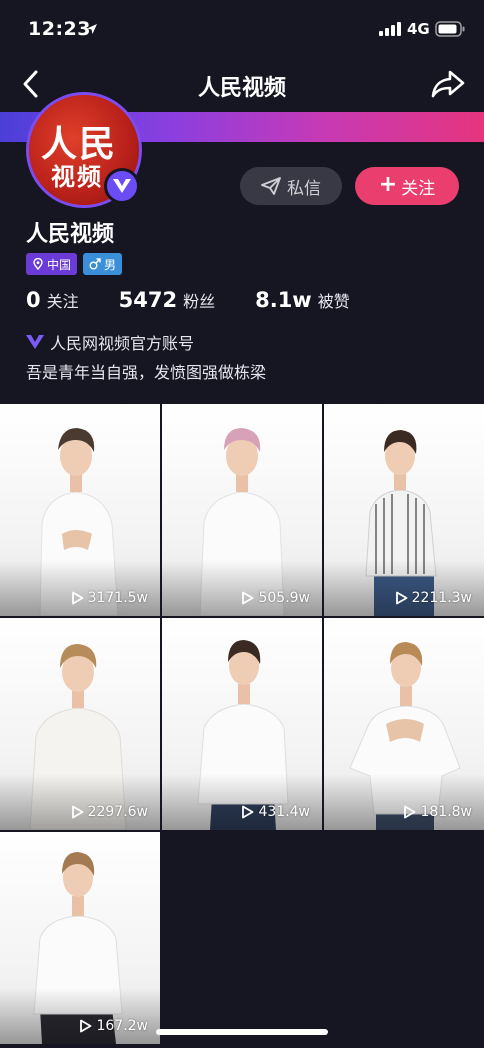 The width and height of the screenshot is (484, 1048). Describe the element at coordinates (418, 29) in the screenshot. I see `network-type: 4G` at that location.